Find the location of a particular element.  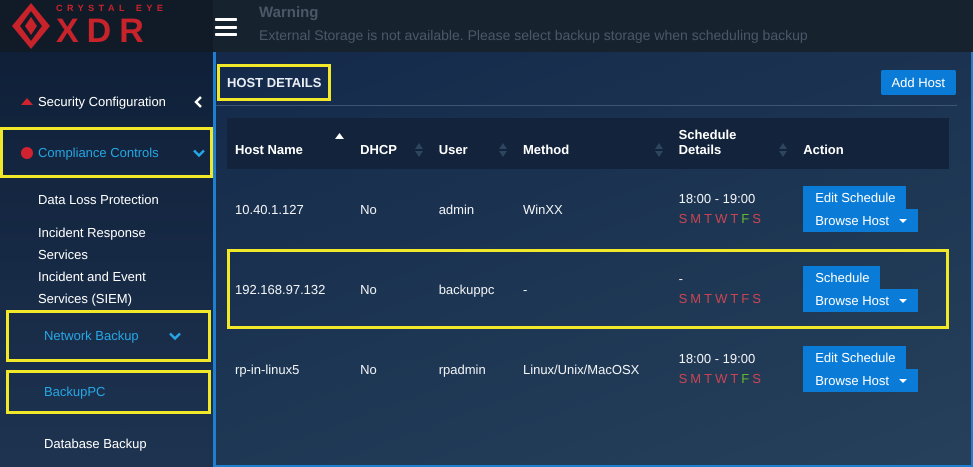

table-cell: Linux/Unix/MacOSX is located at coordinates (592, 369).